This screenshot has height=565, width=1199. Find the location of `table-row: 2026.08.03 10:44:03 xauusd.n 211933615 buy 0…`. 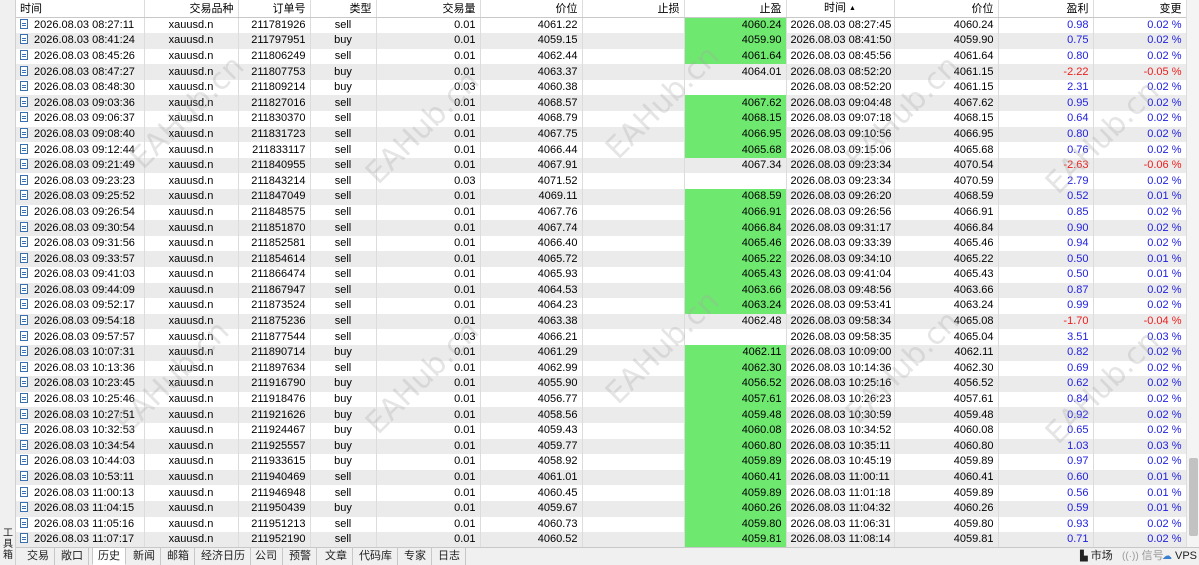

table-row: 2026.08.03 10:44:03 xauusd.n 211933615 buy 0… is located at coordinates (601, 462).